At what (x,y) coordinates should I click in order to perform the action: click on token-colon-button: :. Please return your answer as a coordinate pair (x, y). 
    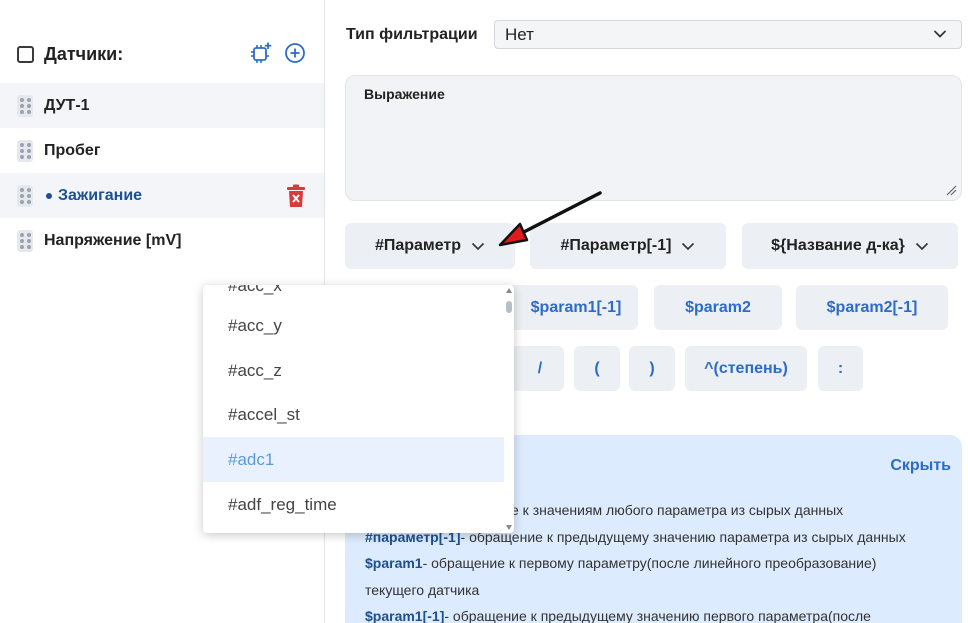
    Looking at the image, I should click on (840, 368).